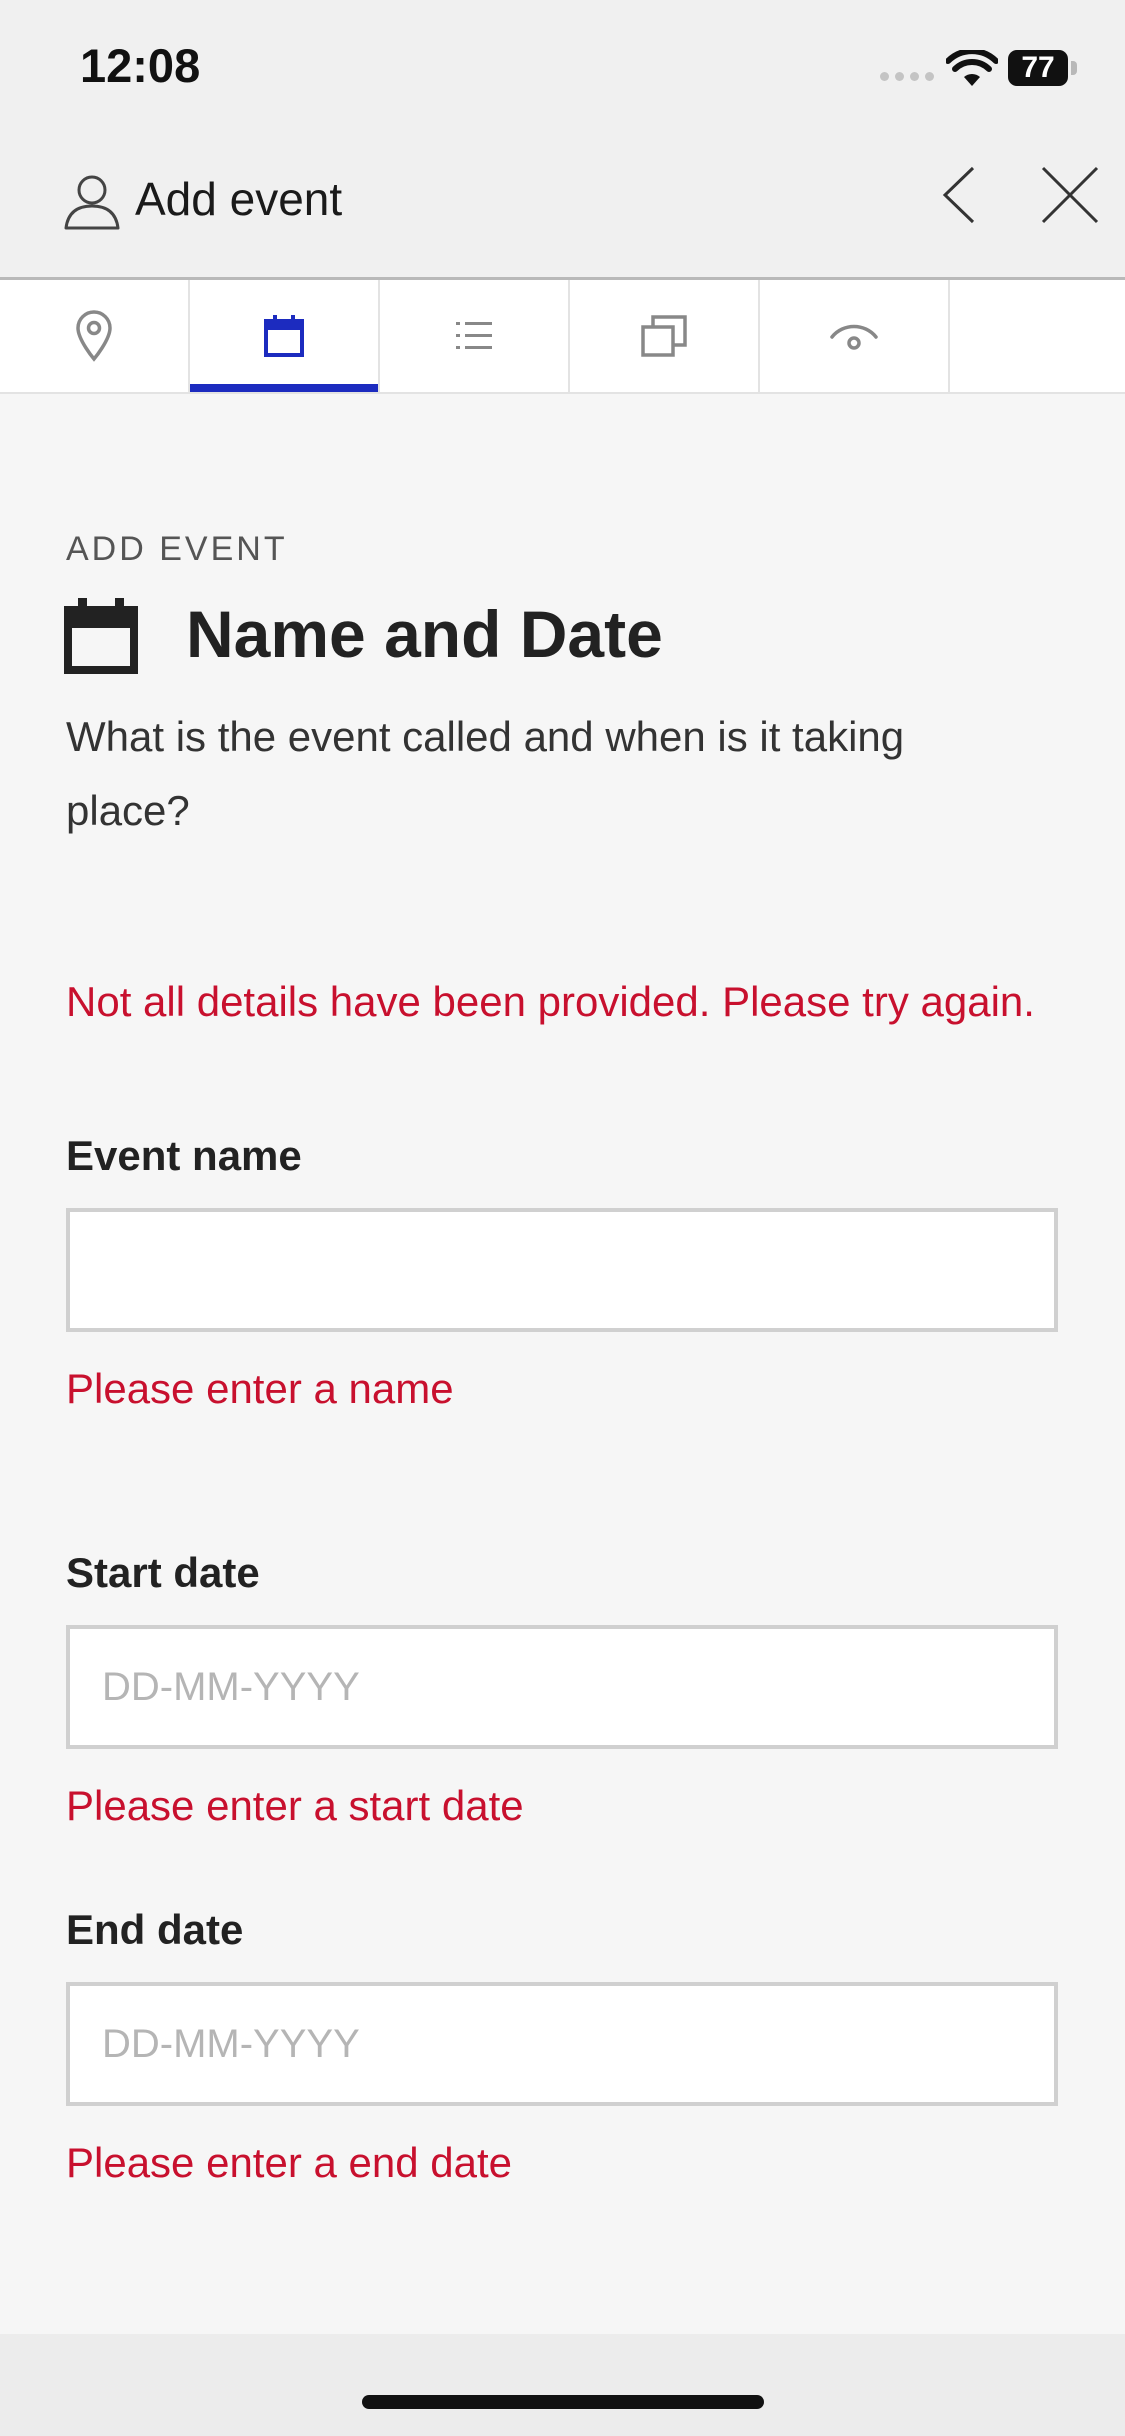  I want to click on end-date-input, so click(562, 2044).